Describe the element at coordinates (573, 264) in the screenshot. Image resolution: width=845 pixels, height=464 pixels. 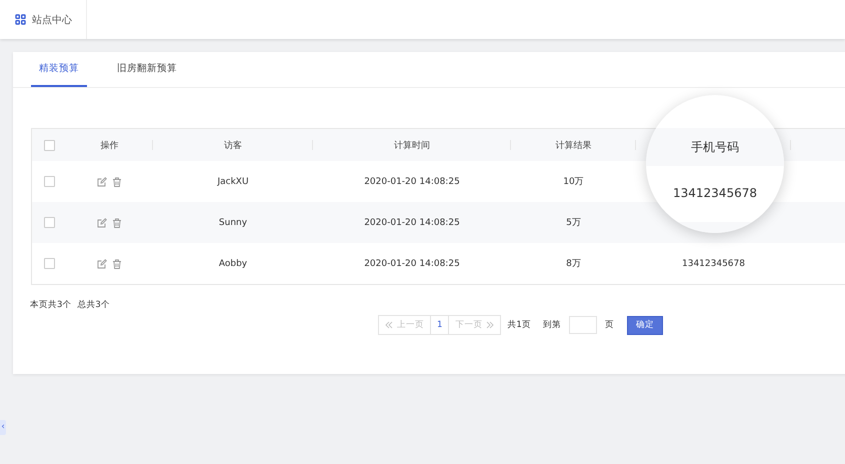
I see `table-cell-text: 8万` at that location.